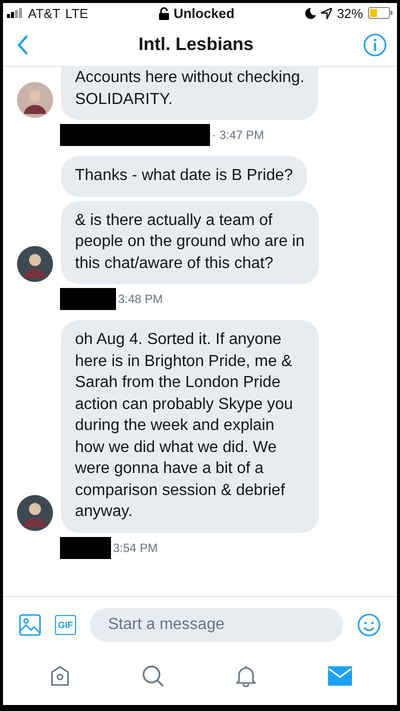 This screenshot has width=400, height=711. I want to click on message-time: 3:48 PM, so click(140, 299).